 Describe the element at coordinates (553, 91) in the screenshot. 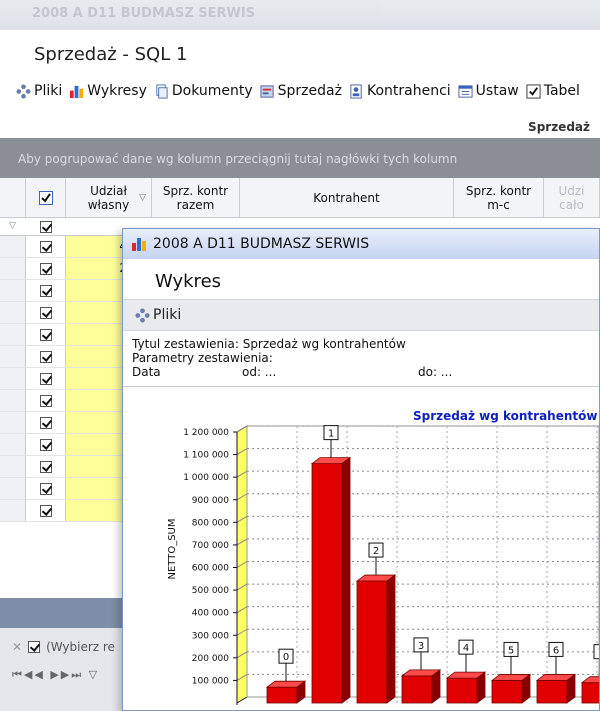

I see `toolbar-table-button: Tabel` at that location.